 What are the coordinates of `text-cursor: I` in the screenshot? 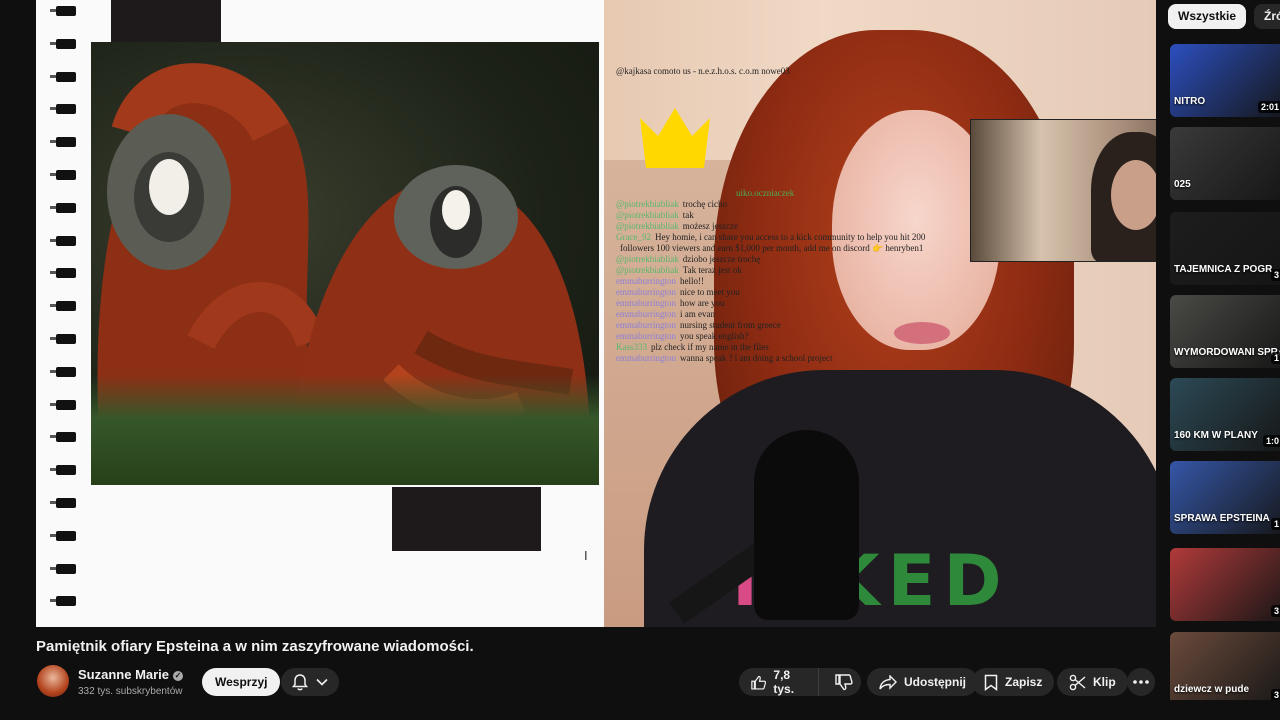 It's located at (586, 555).